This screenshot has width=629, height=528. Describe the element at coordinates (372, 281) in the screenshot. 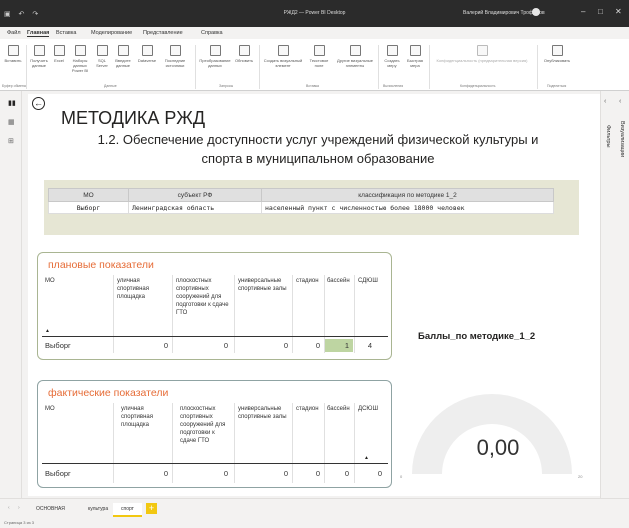

I see `column-header: СДЮШ` at that location.